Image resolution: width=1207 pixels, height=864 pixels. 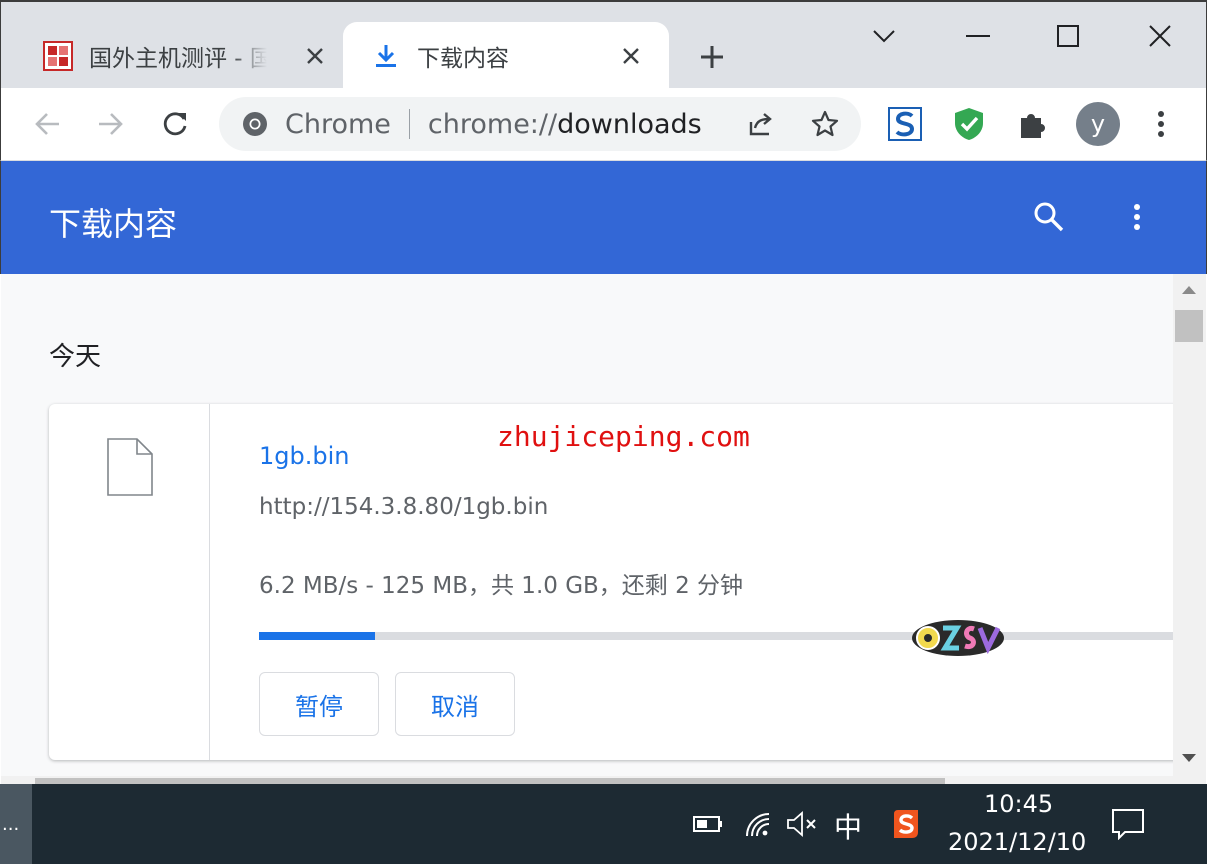 What do you see at coordinates (113, 224) in the screenshot?
I see `page-title: 下载内容` at bounding box center [113, 224].